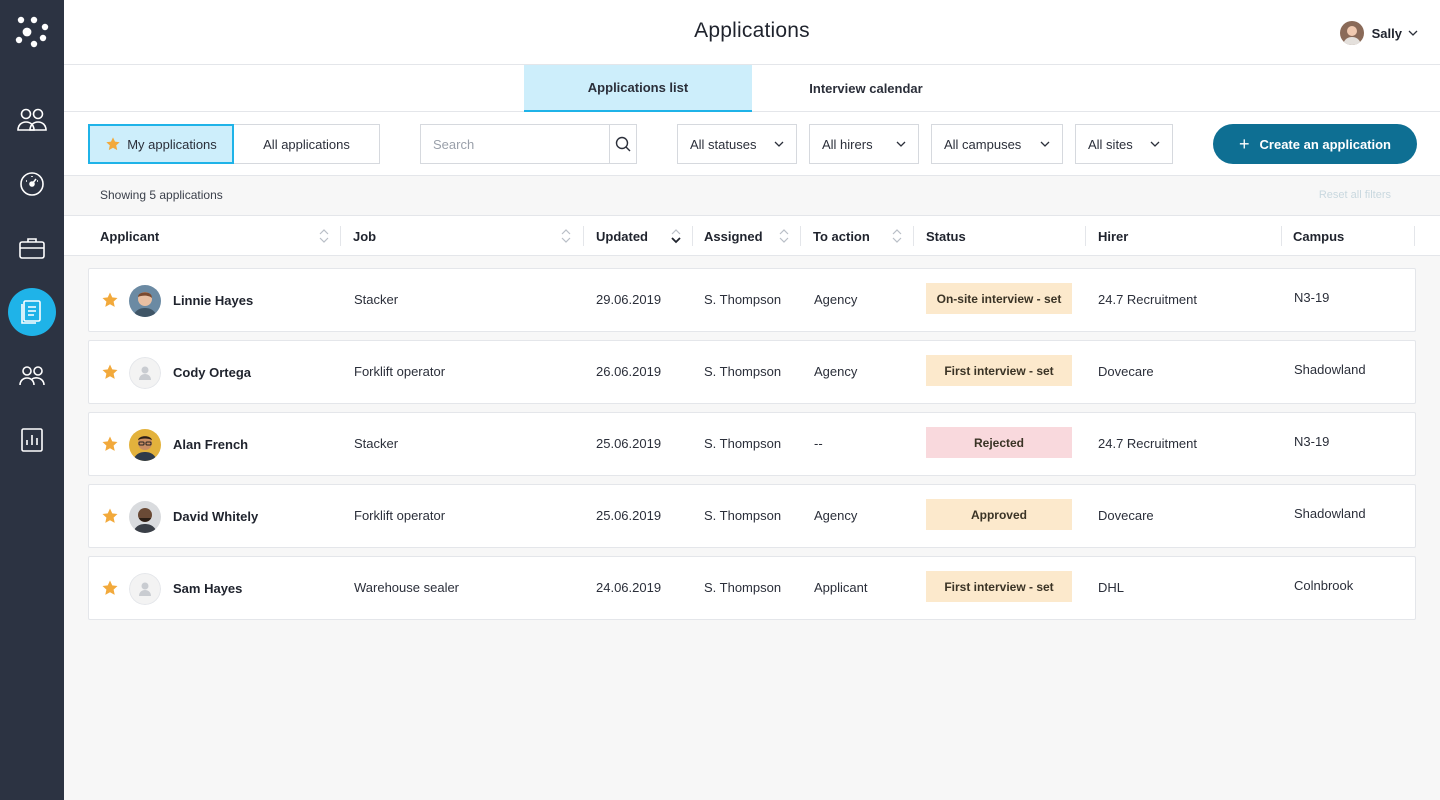 Image resolution: width=1440 pixels, height=800 pixels. I want to click on nav-documents-icon, so click(32, 312).